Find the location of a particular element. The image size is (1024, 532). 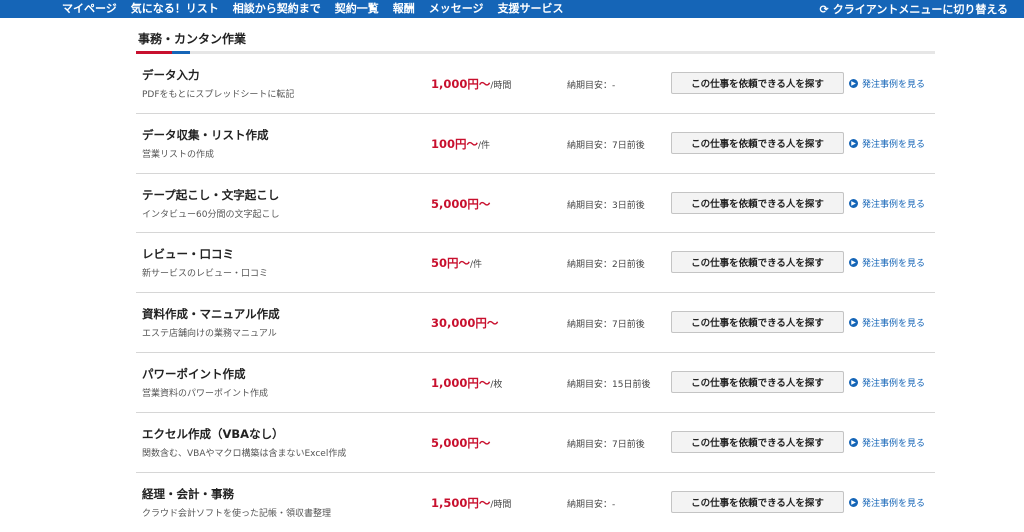

nav-item-favorites: 気になる！リスト is located at coordinates (175, 9).